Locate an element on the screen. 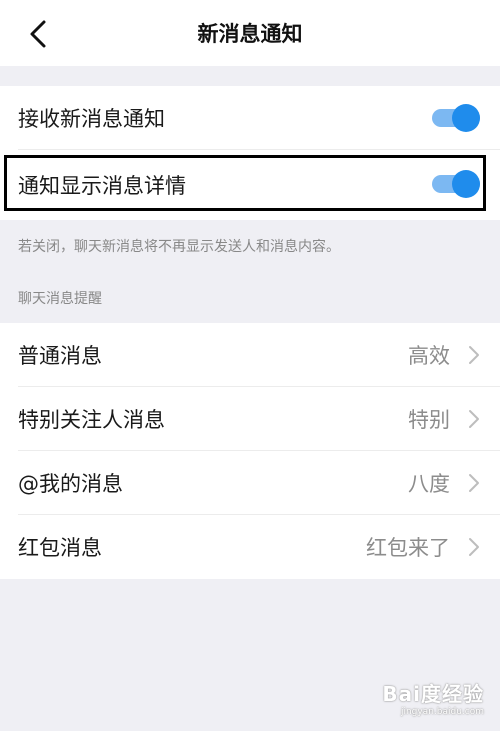 The width and height of the screenshot is (500, 731). item-label: @我的消息 is located at coordinates (70, 484).